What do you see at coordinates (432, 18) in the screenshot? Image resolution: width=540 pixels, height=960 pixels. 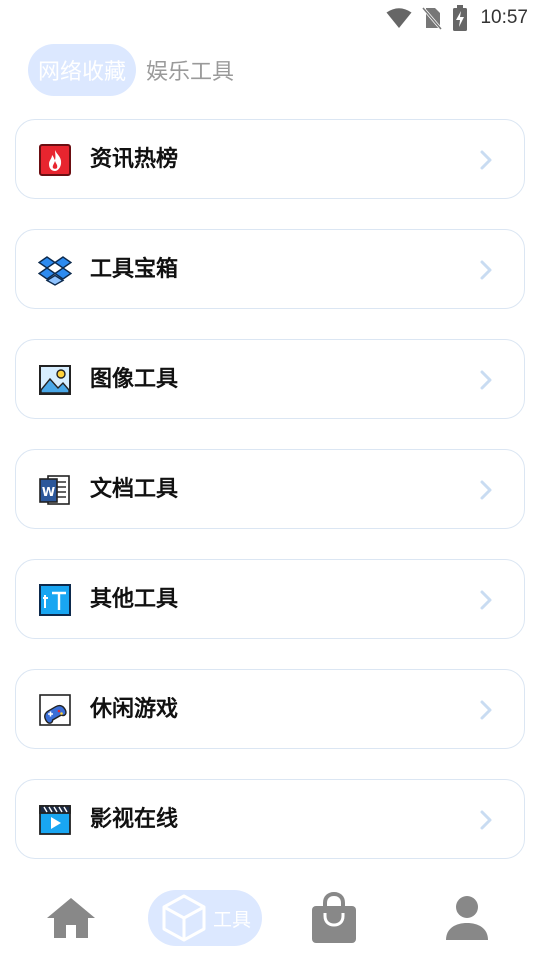 I see `no-sim-icon` at bounding box center [432, 18].